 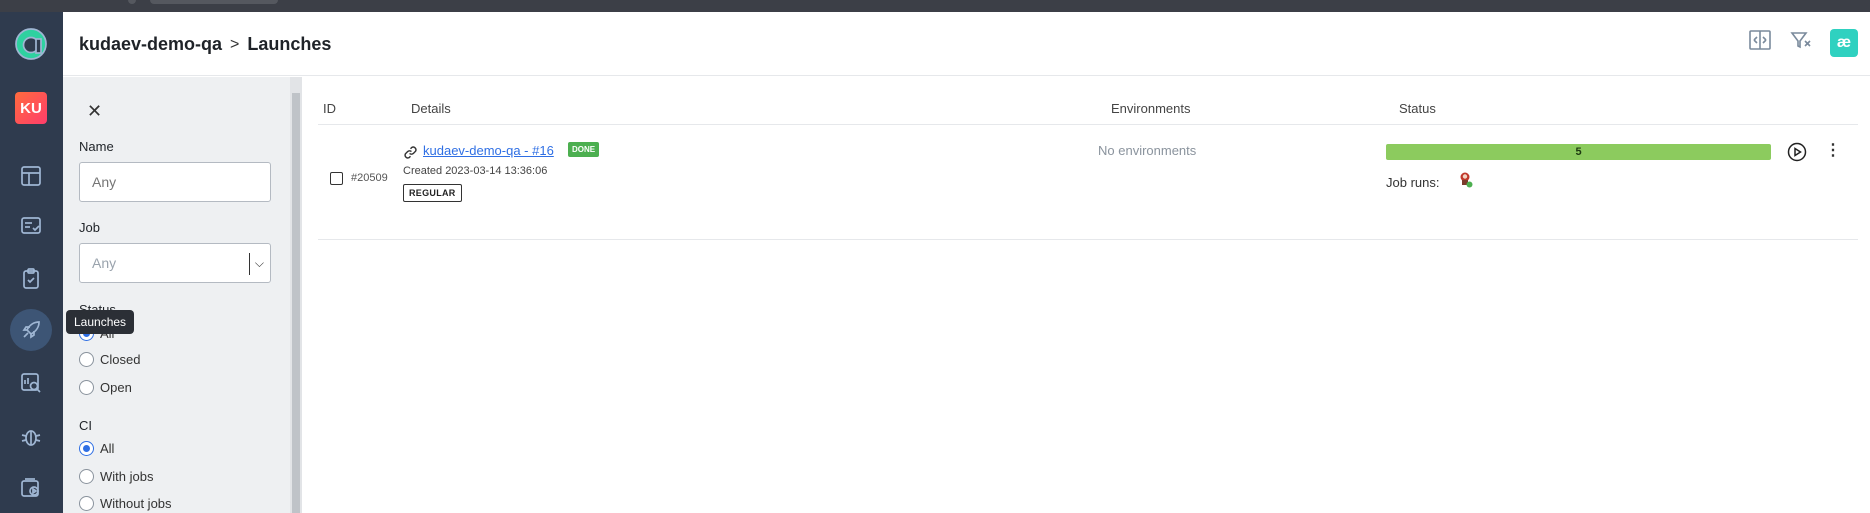 I want to click on more-options-icon: ⋮, so click(x=1833, y=151).